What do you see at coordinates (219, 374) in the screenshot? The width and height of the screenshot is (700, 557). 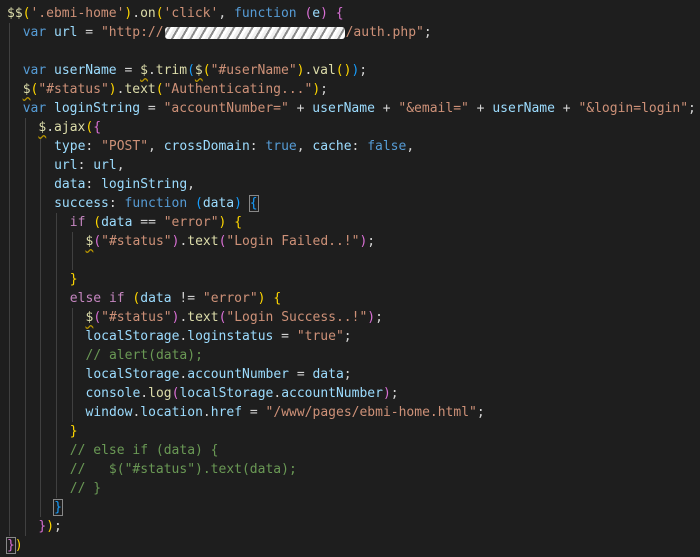 I see `code-line: localStorage.accountNumber = data;` at bounding box center [219, 374].